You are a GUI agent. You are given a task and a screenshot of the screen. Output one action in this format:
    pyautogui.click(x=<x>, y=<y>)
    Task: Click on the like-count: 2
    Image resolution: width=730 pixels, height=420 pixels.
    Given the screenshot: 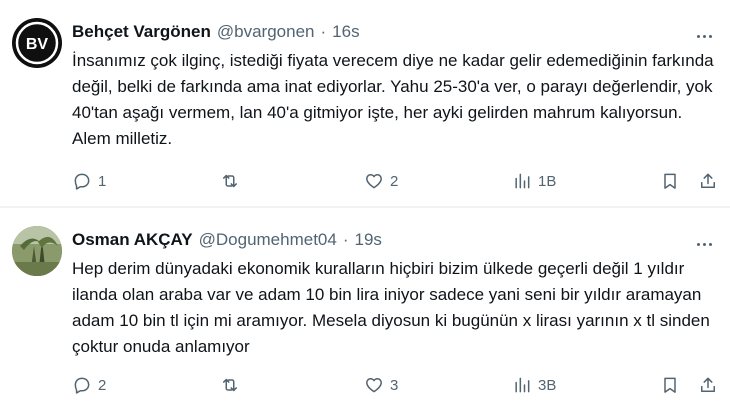 What is the action you would take?
    pyautogui.click(x=394, y=181)
    